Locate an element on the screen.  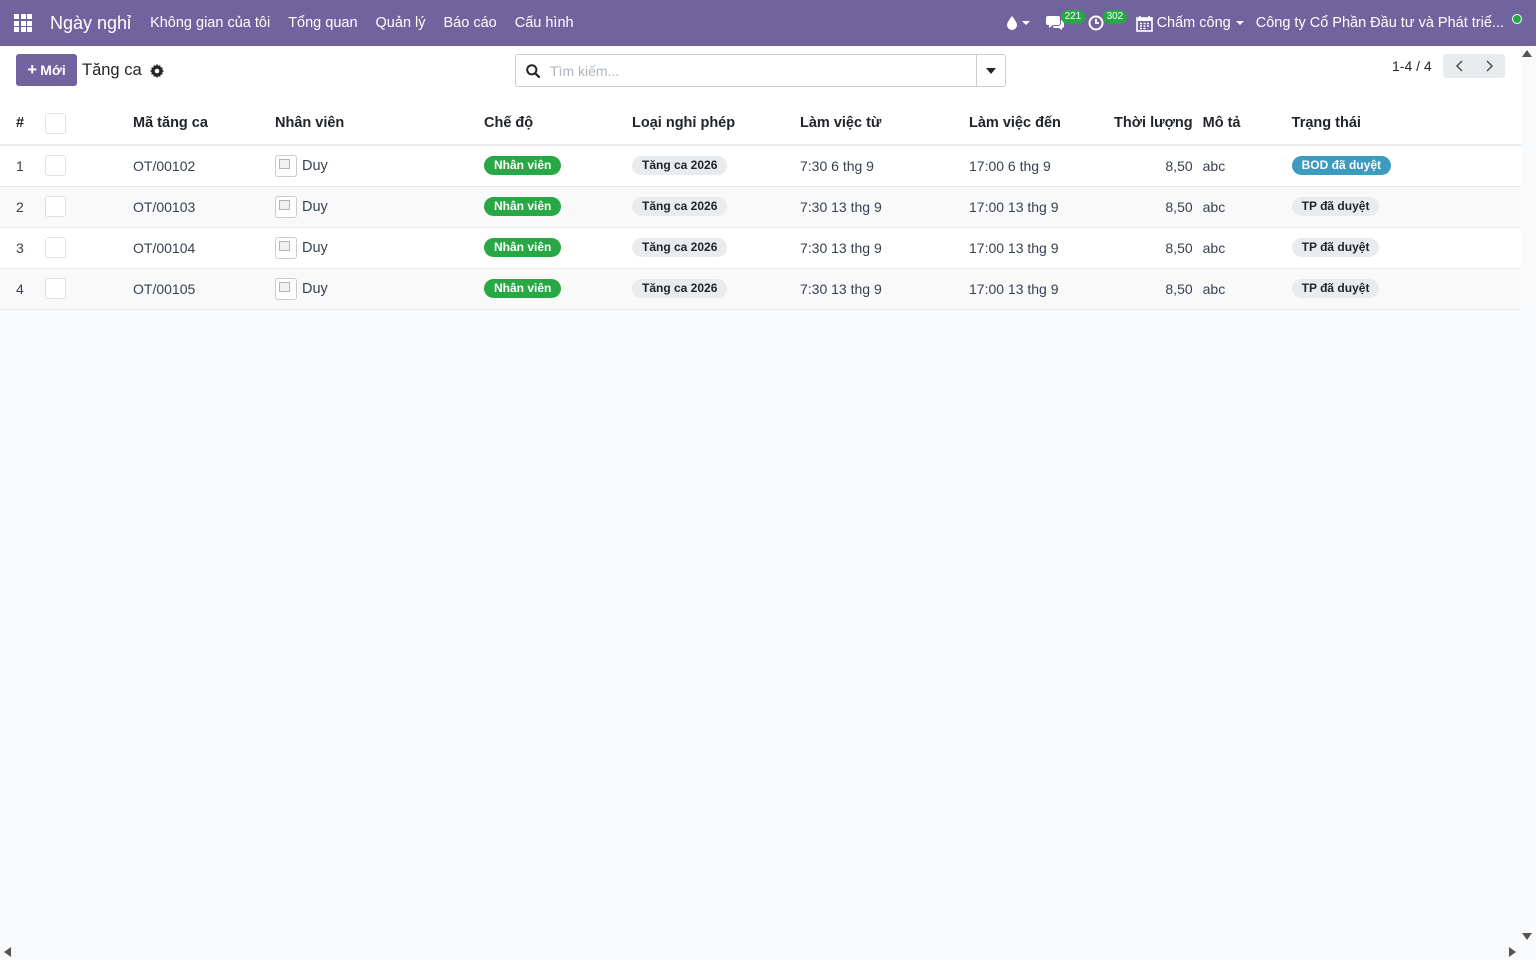
column-header-leave-type: Loại nghỉ phép is located at coordinates (716, 123).